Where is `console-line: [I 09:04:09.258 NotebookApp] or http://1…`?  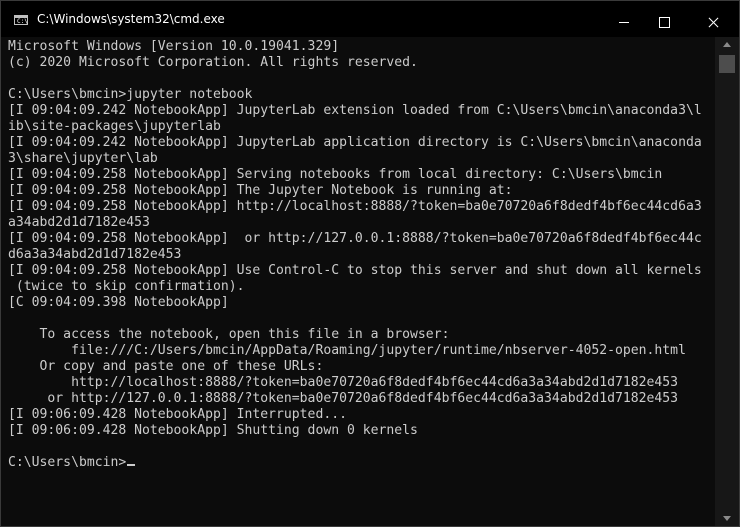 console-line: [I 09:04:09.258 NotebookApp] or http://1… is located at coordinates (355, 238).